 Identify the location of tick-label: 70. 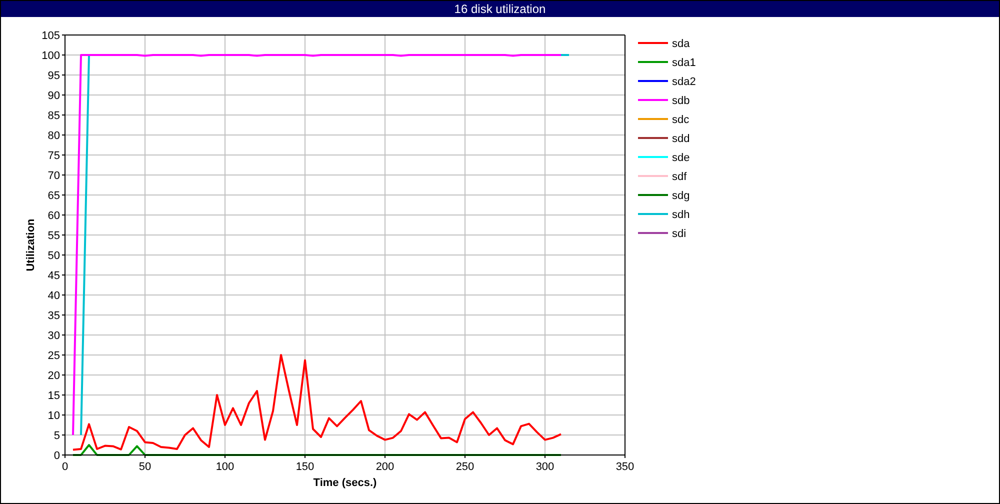
(54, 176).